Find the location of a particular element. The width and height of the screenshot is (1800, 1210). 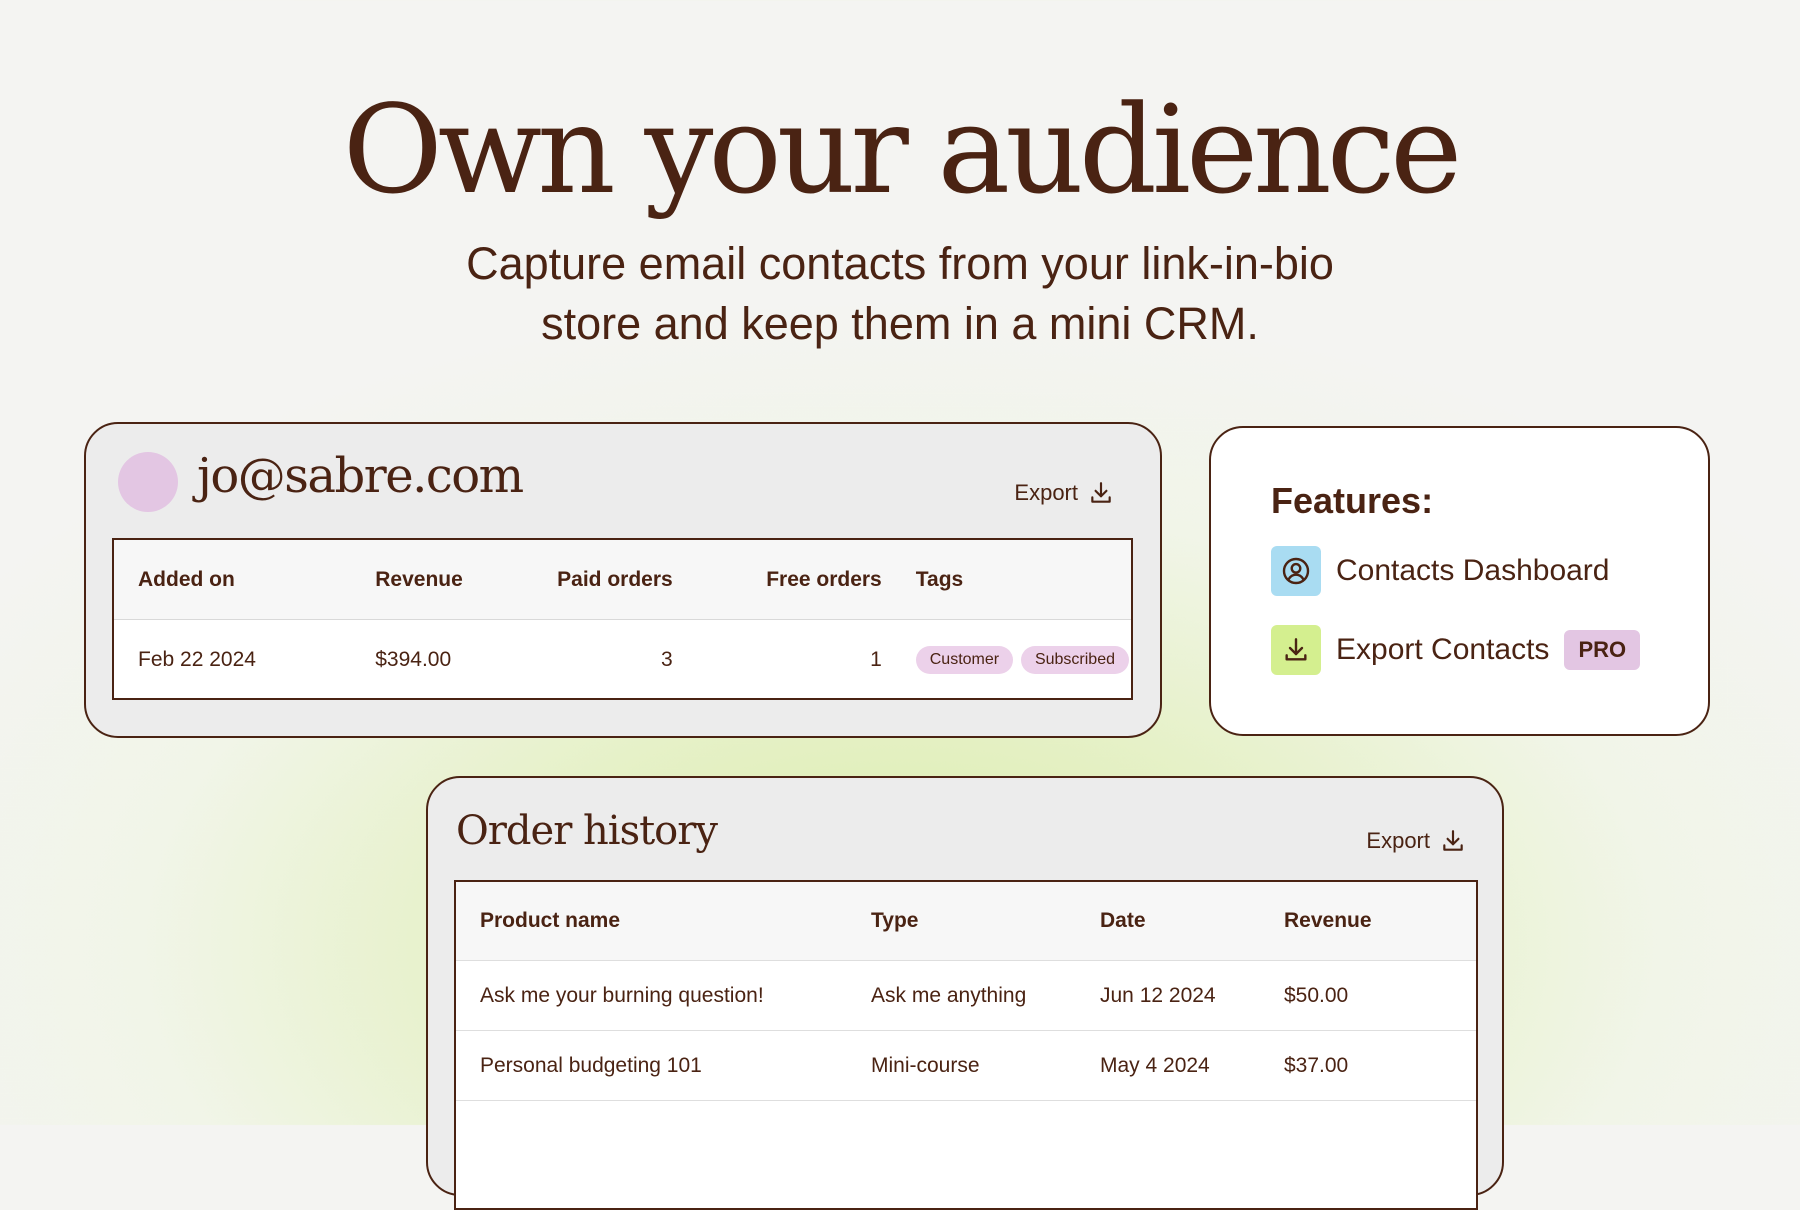

cell-date is located at coordinates (1168, 1135).